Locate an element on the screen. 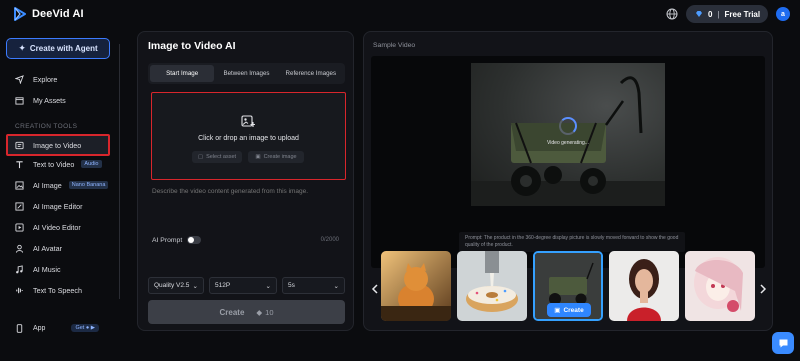 The height and width of the screenshot is (361, 800). select-asset-button: ▢ Select asset is located at coordinates (217, 157).